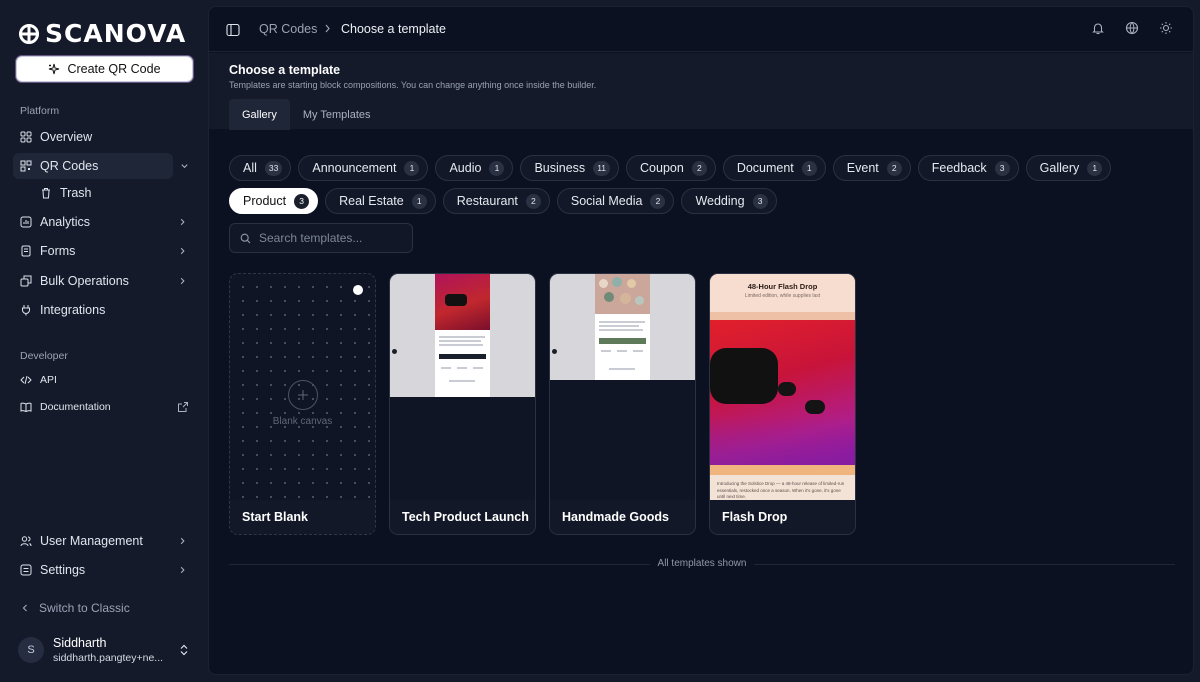  Describe the element at coordinates (394, 351) in the screenshot. I see `carousel-dot` at that location.